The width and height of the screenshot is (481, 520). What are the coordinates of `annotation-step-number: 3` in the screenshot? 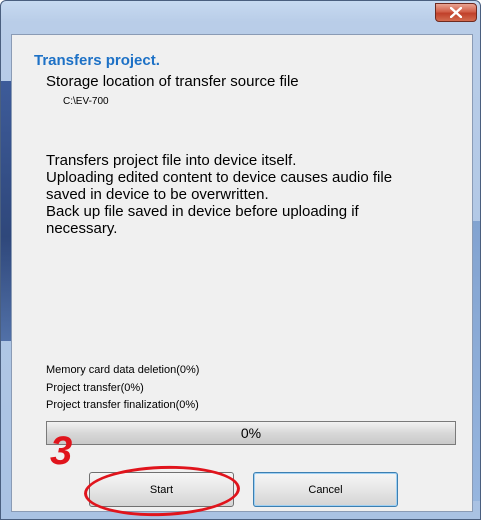 It's located at (61, 451).